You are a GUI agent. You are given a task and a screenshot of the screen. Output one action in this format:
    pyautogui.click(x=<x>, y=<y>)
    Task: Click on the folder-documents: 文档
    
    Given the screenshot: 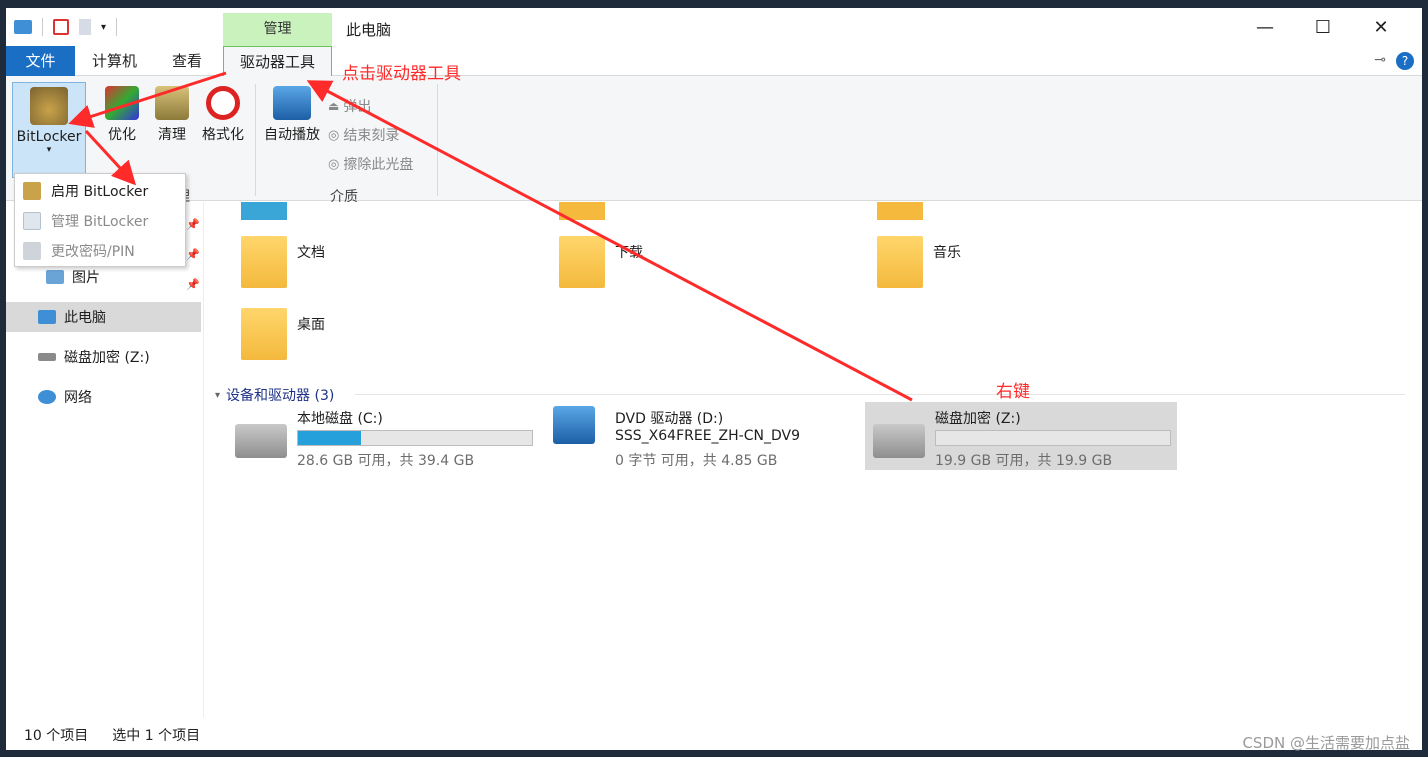 What is the action you would take?
    pyautogui.click(x=283, y=262)
    